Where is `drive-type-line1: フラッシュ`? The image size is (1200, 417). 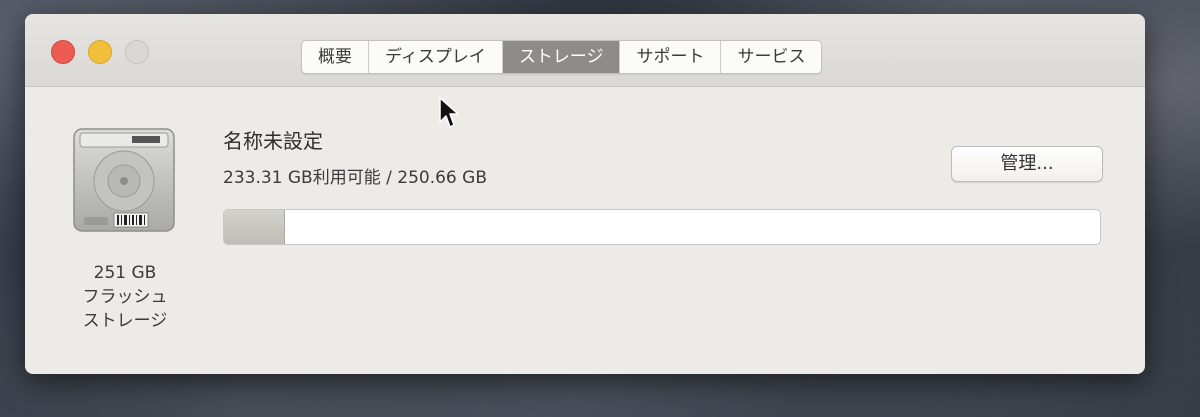 drive-type-line1: フラッシュ is located at coordinates (125, 297).